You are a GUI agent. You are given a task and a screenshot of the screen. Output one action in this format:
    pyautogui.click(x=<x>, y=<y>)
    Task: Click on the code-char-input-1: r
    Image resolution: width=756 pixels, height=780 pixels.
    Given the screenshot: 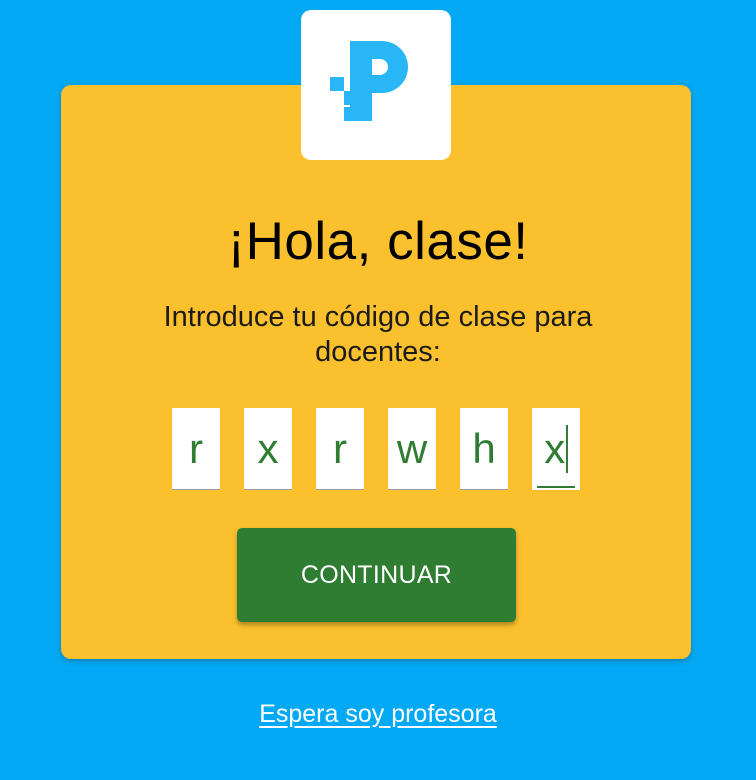 What is the action you would take?
    pyautogui.click(x=196, y=449)
    